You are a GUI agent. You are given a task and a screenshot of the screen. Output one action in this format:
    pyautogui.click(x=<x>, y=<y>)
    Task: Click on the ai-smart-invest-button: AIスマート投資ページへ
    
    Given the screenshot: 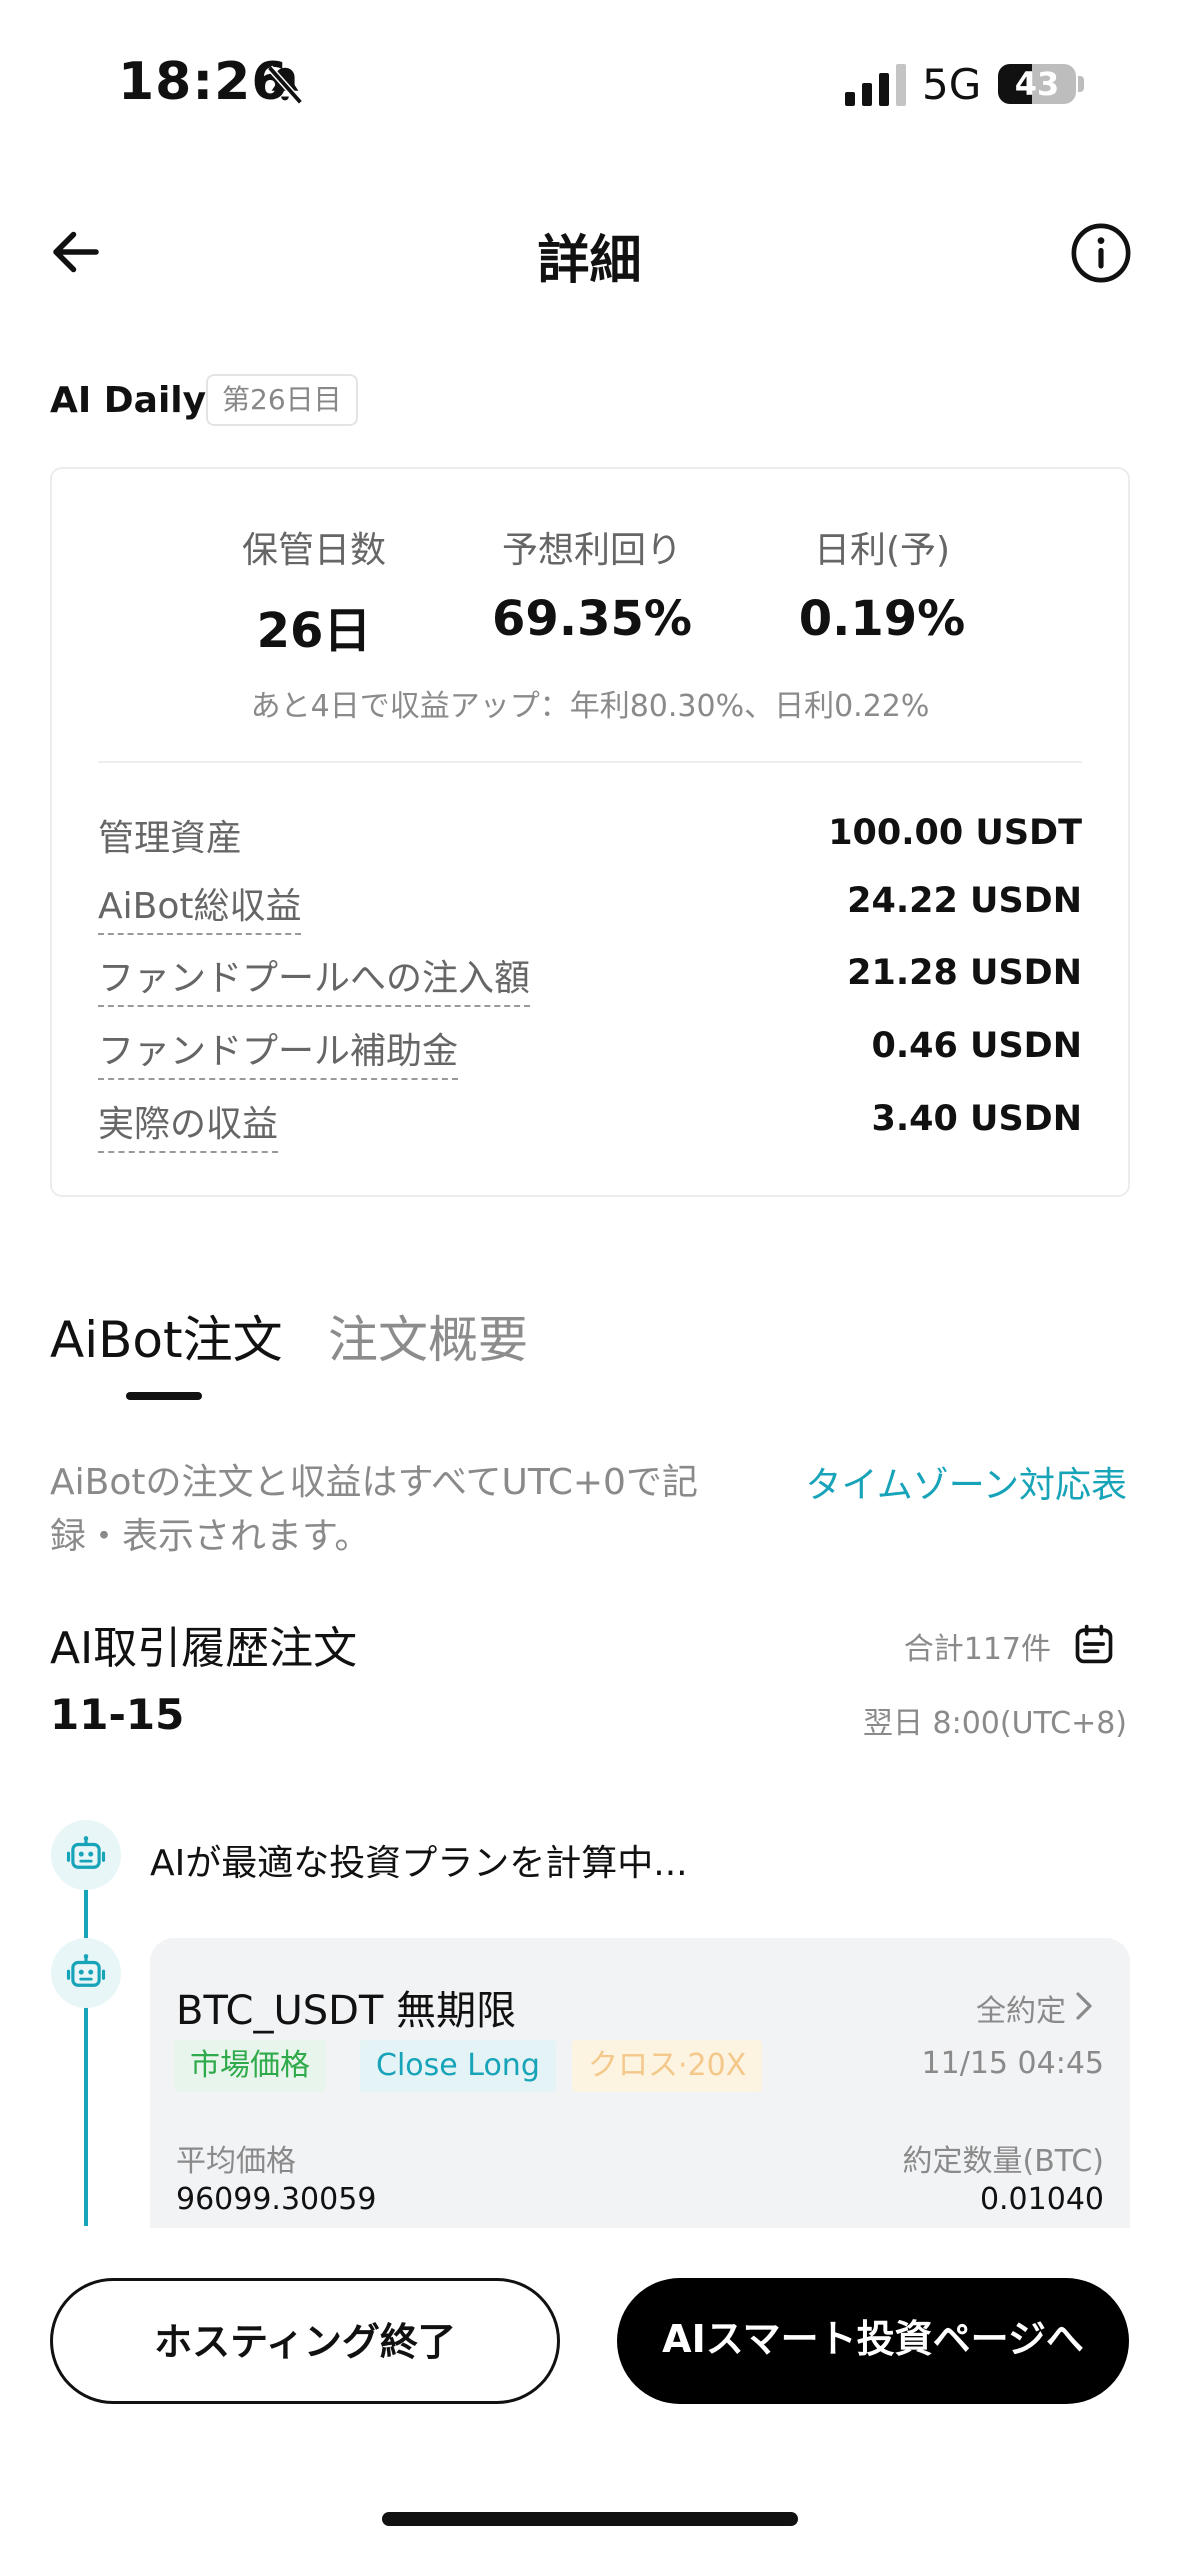 What is the action you would take?
    pyautogui.click(x=873, y=2341)
    